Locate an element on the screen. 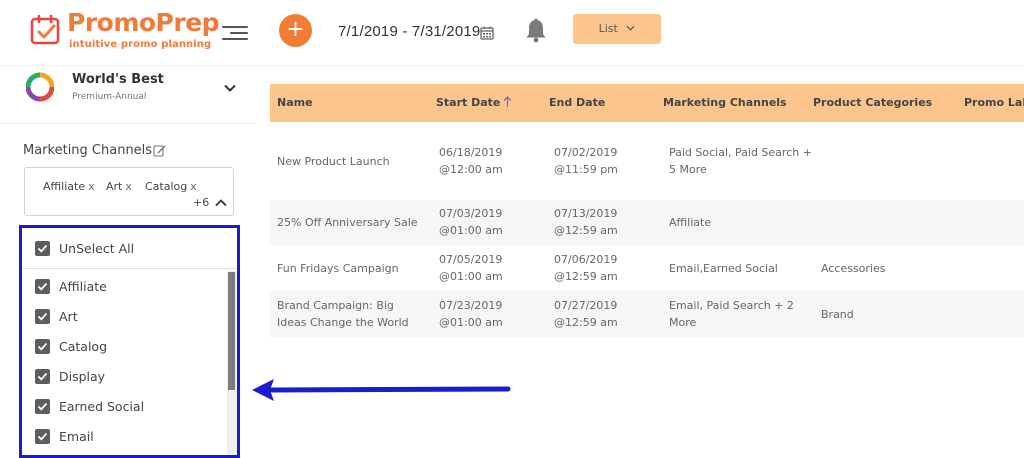  dropdown-option: Earned Social is located at coordinates (124, 407).